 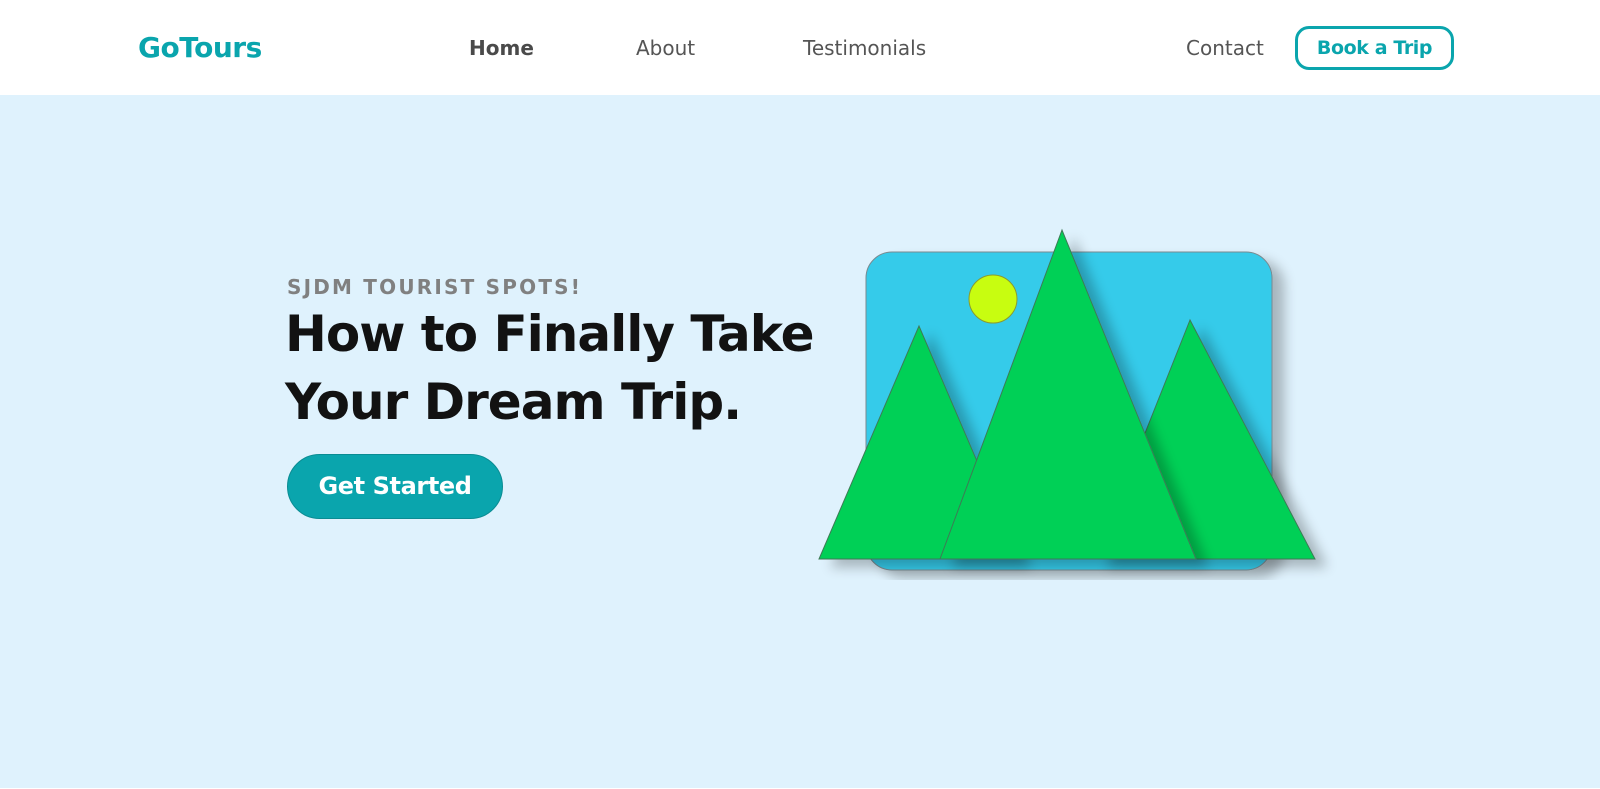 What do you see at coordinates (200, 48) in the screenshot?
I see `brand-logo: GoTours` at bounding box center [200, 48].